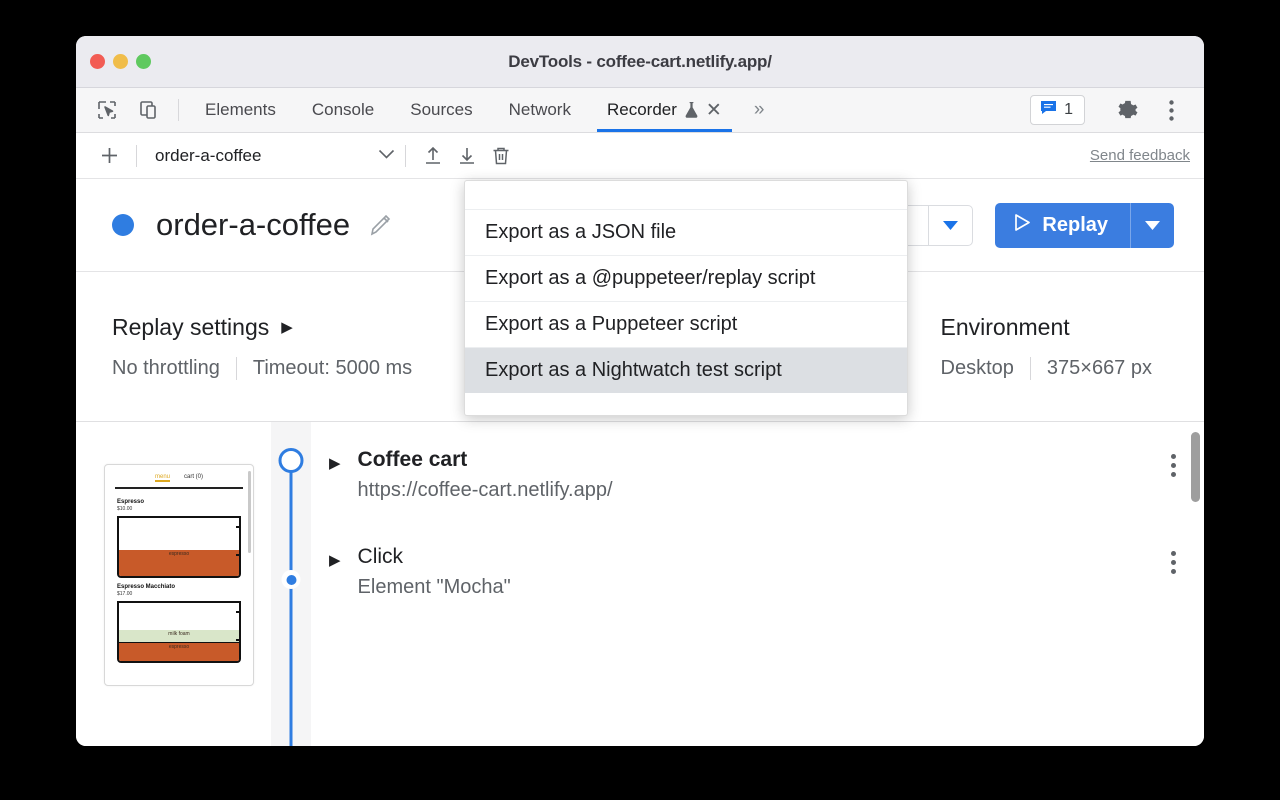 This screenshot has width=1280, height=800. Describe the element at coordinates (467, 156) in the screenshot. I see `export-download-icon` at that location.